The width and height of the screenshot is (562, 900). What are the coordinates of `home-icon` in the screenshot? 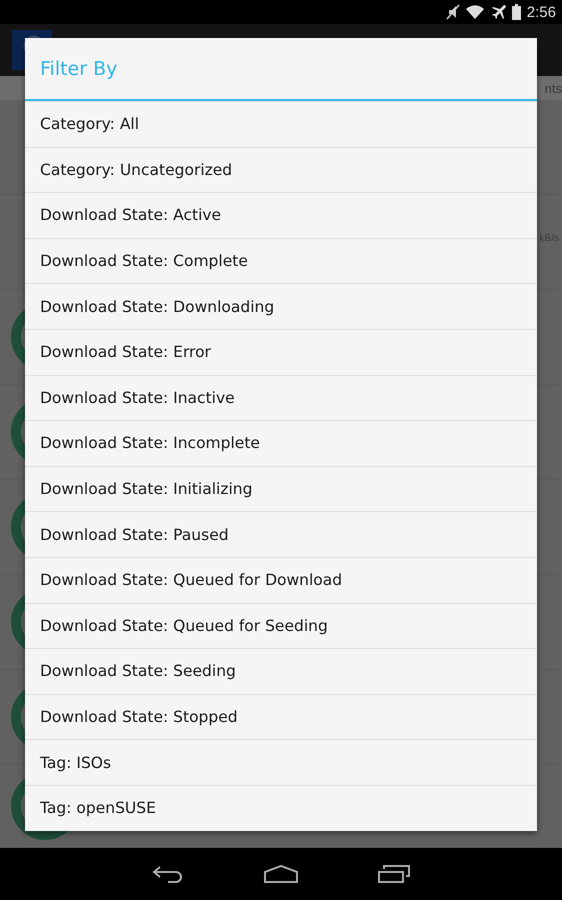 It's located at (281, 874).